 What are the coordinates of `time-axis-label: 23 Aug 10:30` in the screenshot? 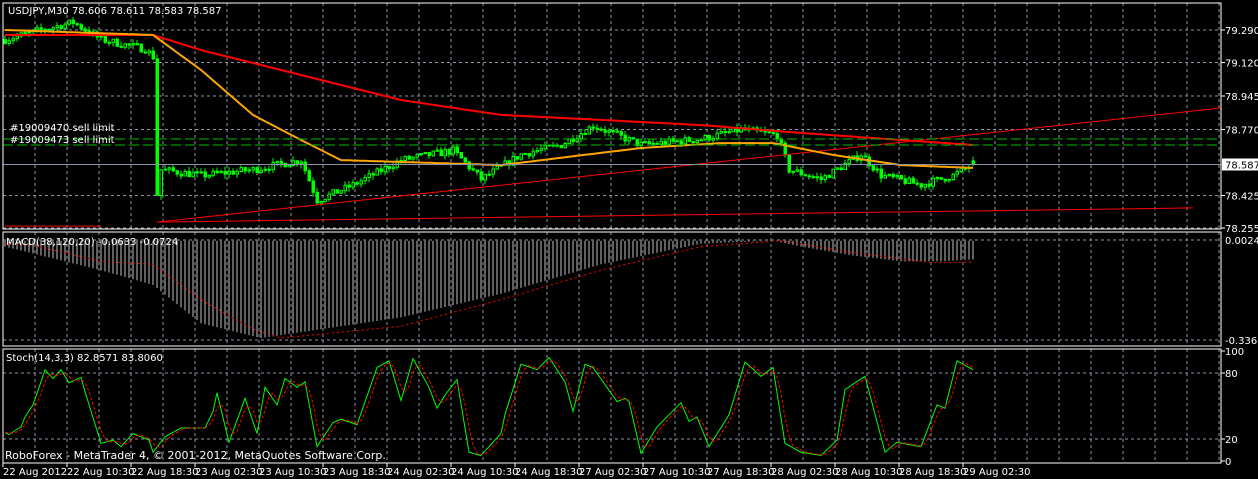 It's located at (292, 472).